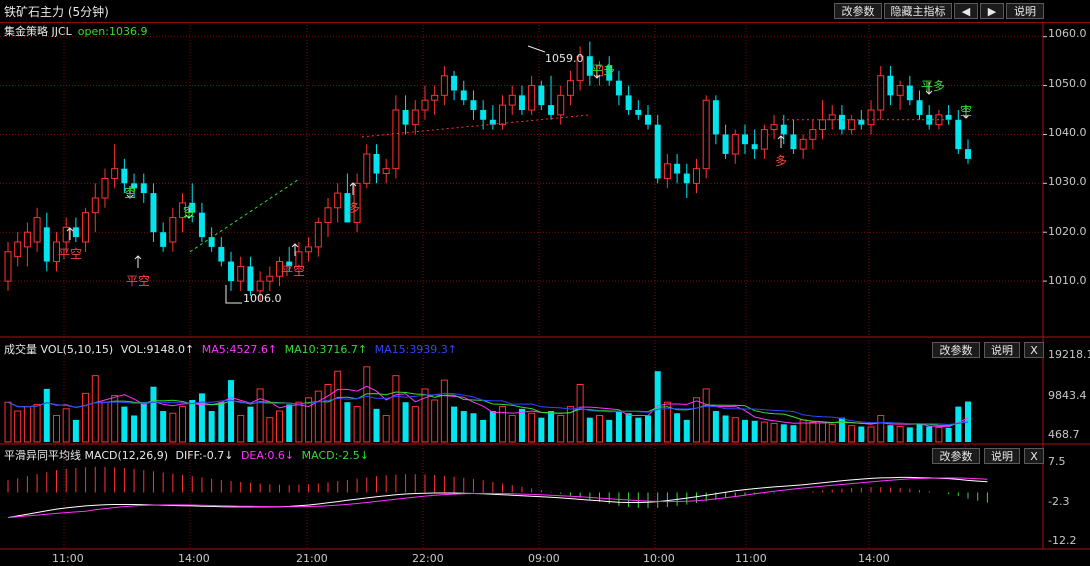 This screenshot has height=566, width=1090. I want to click on diff-line, so click(497, 497).